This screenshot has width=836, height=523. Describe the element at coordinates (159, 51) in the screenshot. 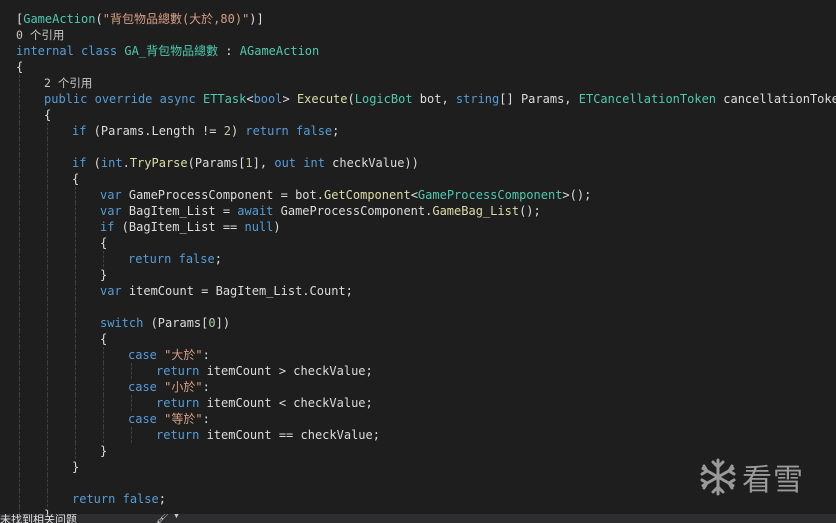

I see `code-line: internal class GA_背包物品總數 : AGameAction` at that location.